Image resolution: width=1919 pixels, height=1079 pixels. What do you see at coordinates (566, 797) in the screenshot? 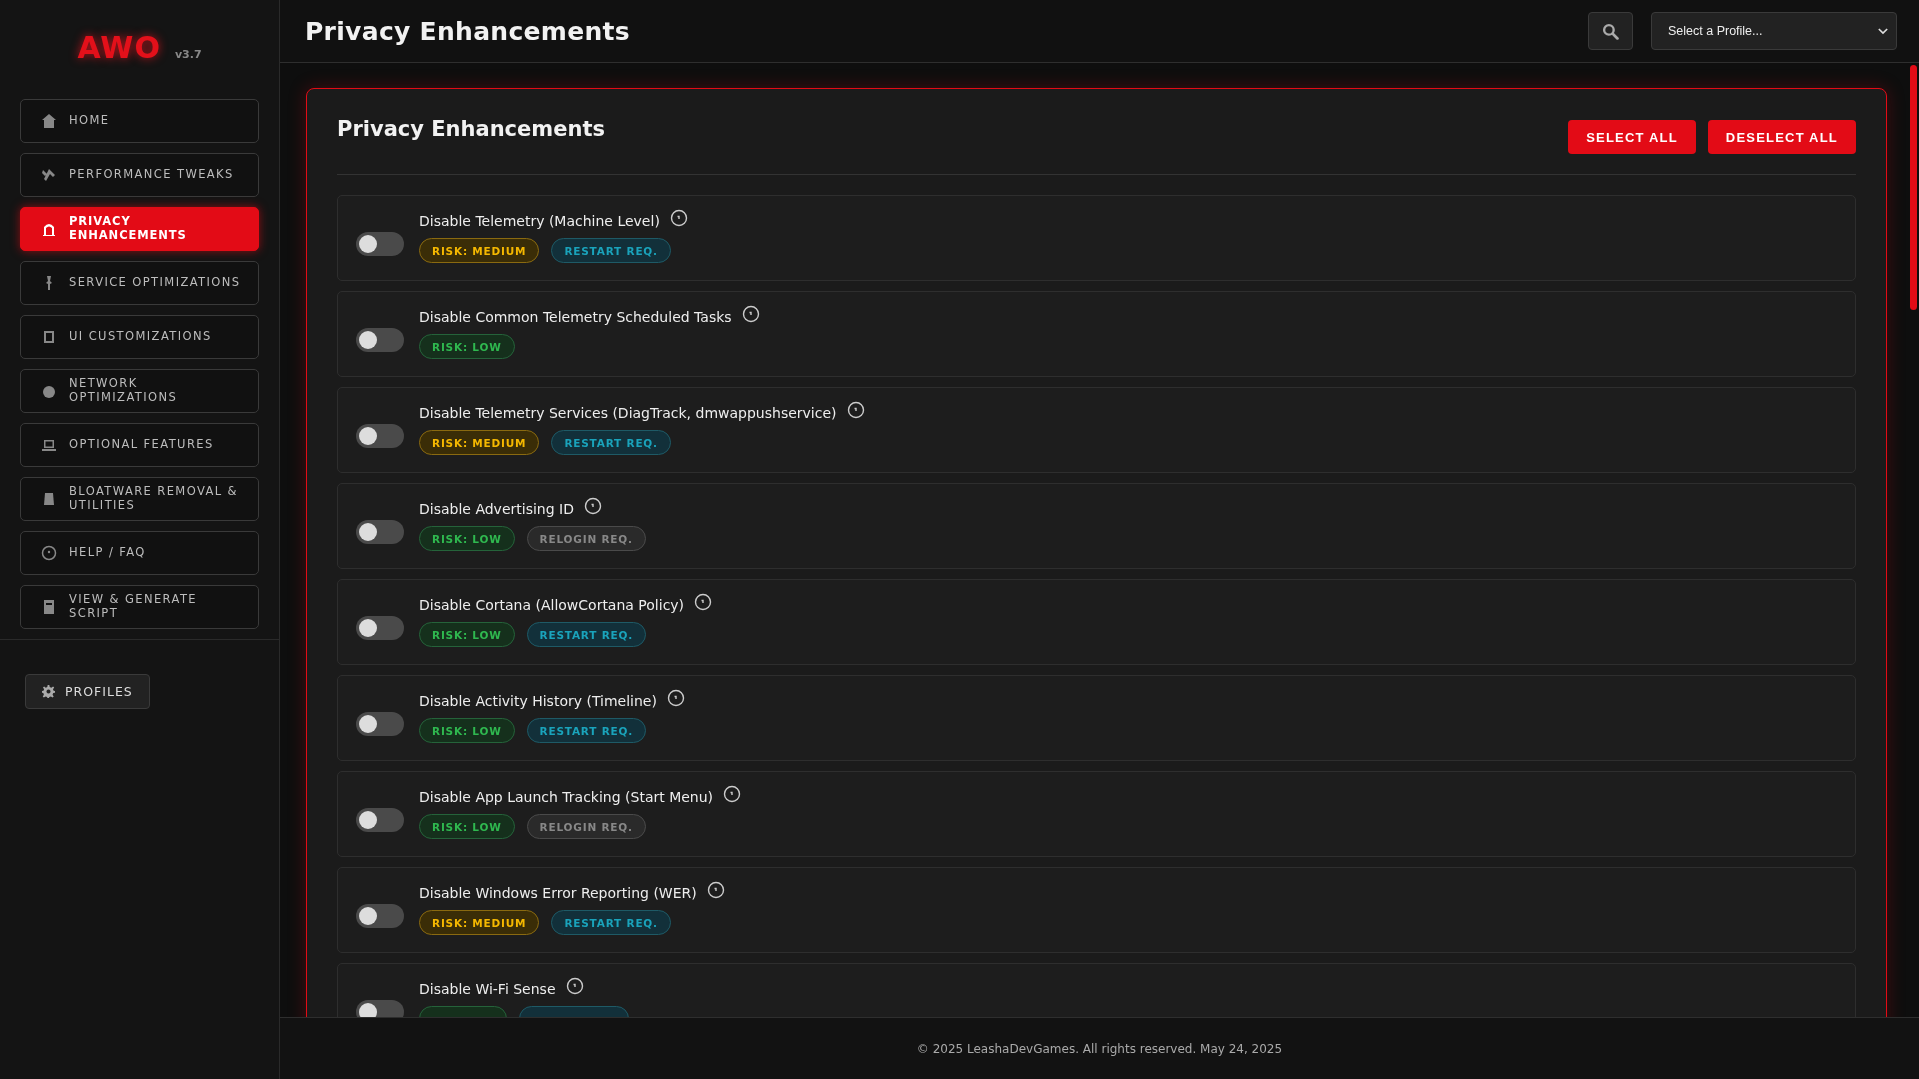
I see `tweak-label: Disable App Launch Tracking (Start Menu)` at bounding box center [566, 797].